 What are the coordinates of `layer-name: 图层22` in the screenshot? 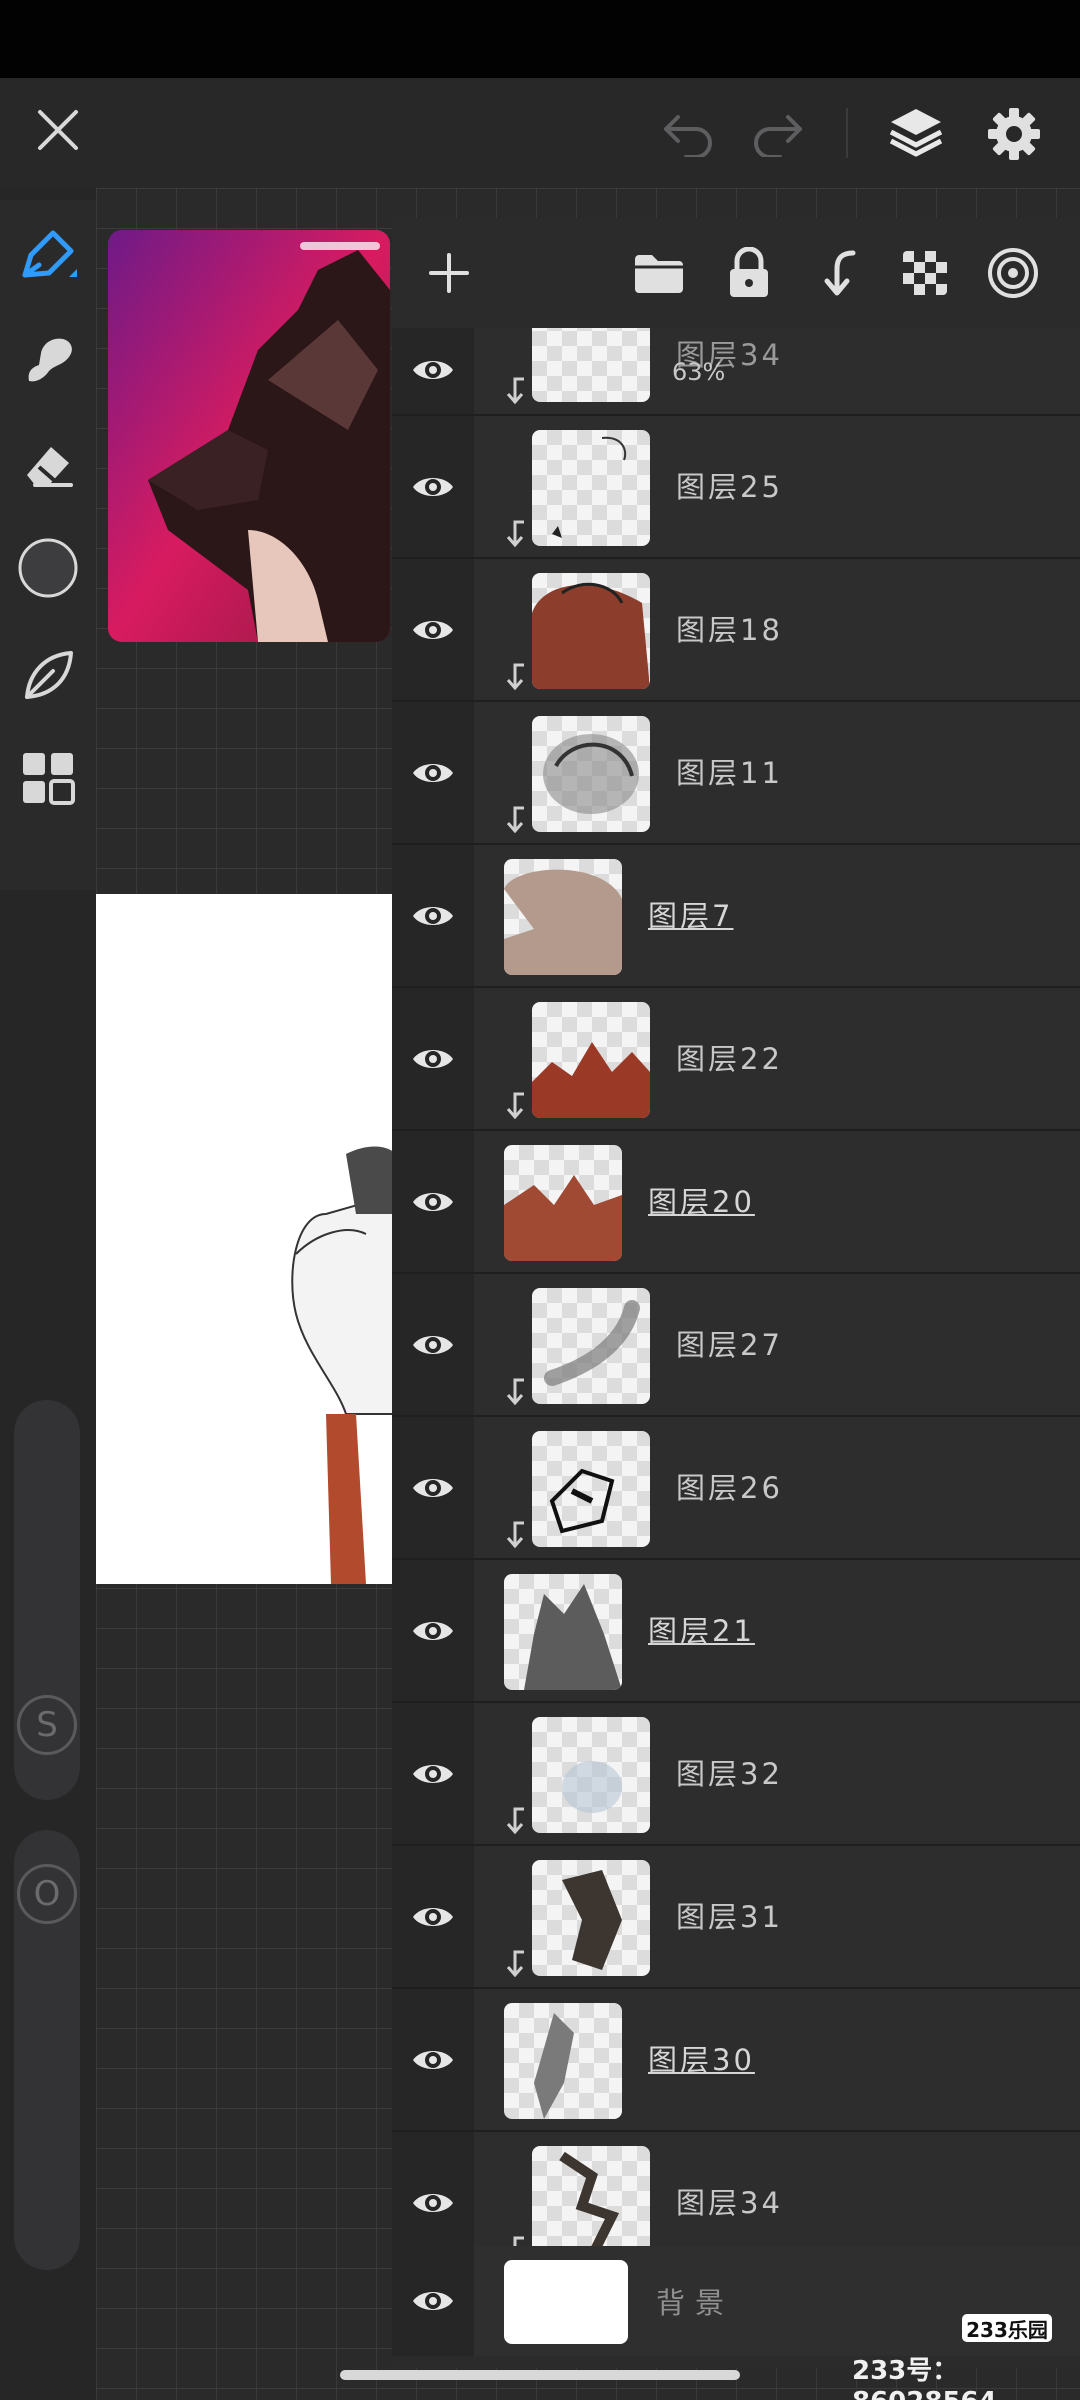 It's located at (729, 1059).